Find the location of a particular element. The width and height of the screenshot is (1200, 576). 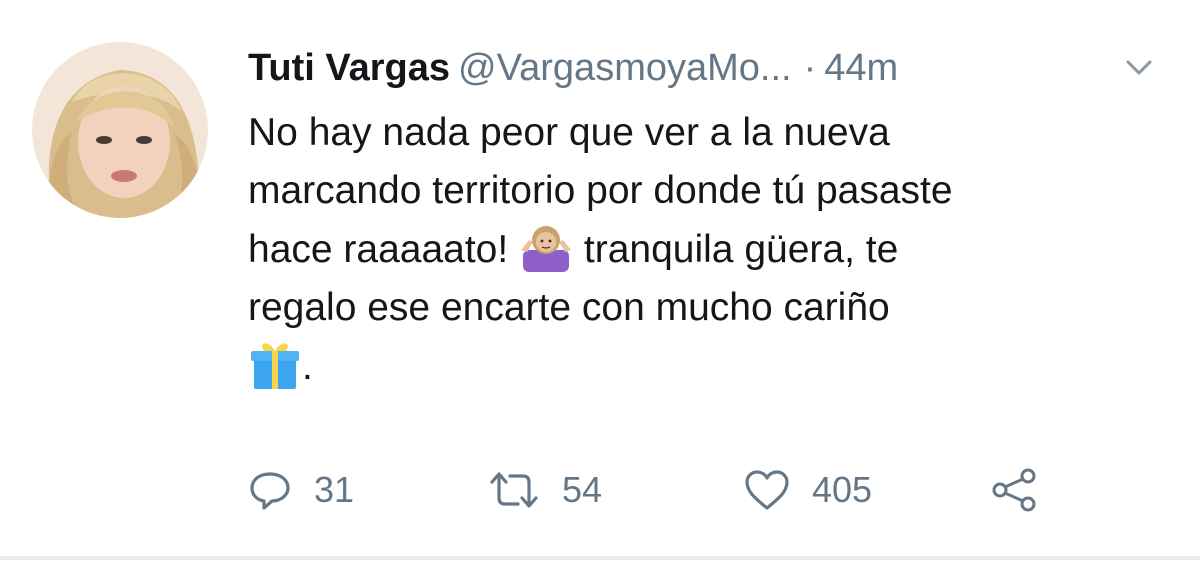

person-shrugging-emoji is located at coordinates (546, 247).